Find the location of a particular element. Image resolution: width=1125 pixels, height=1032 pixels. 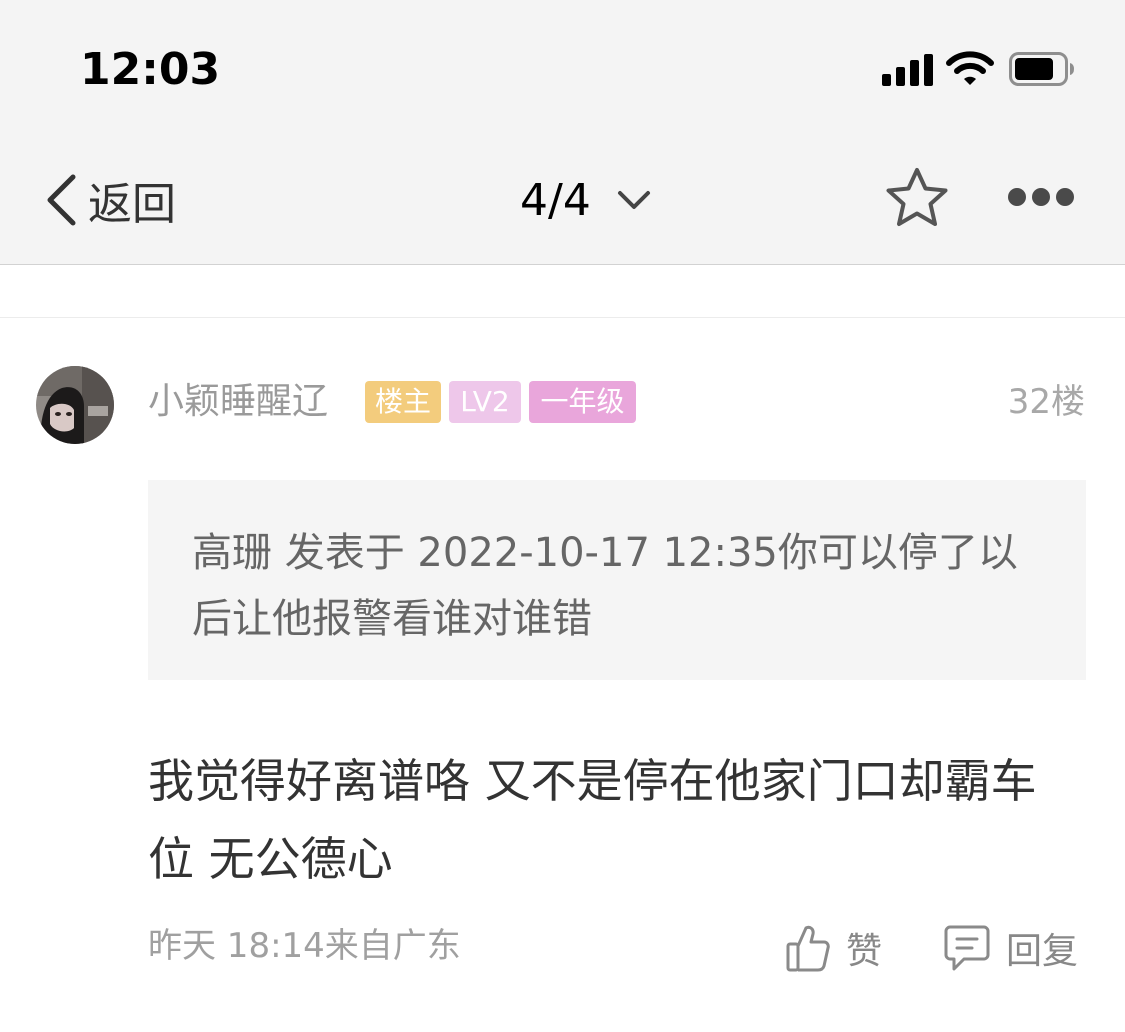

more-icon is located at coordinates (1041, 198).